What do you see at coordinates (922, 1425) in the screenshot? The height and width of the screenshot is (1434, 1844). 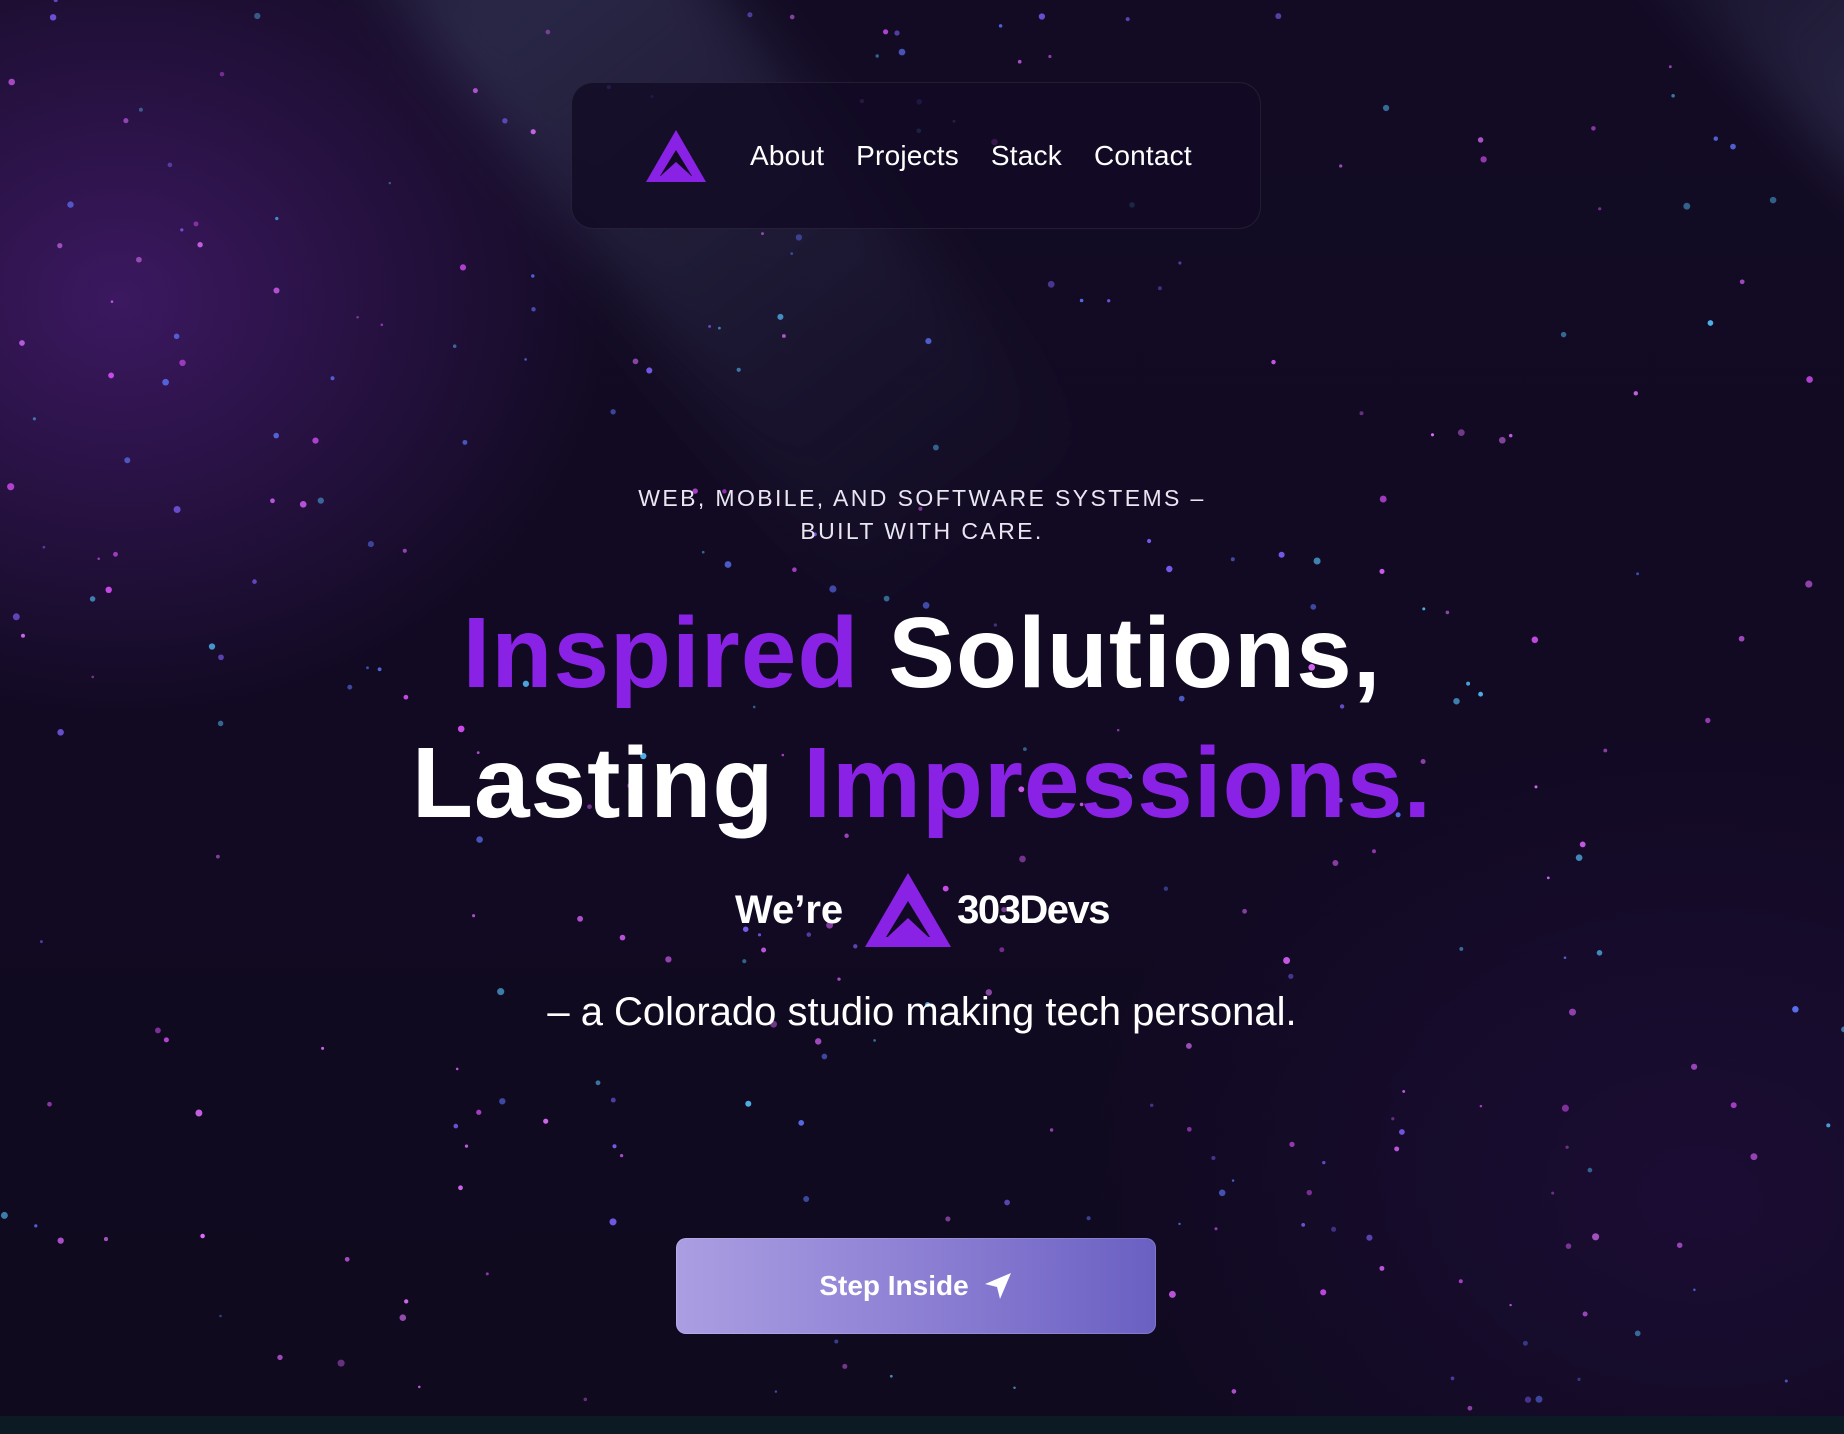 I see `window-bottom-edge` at bounding box center [922, 1425].